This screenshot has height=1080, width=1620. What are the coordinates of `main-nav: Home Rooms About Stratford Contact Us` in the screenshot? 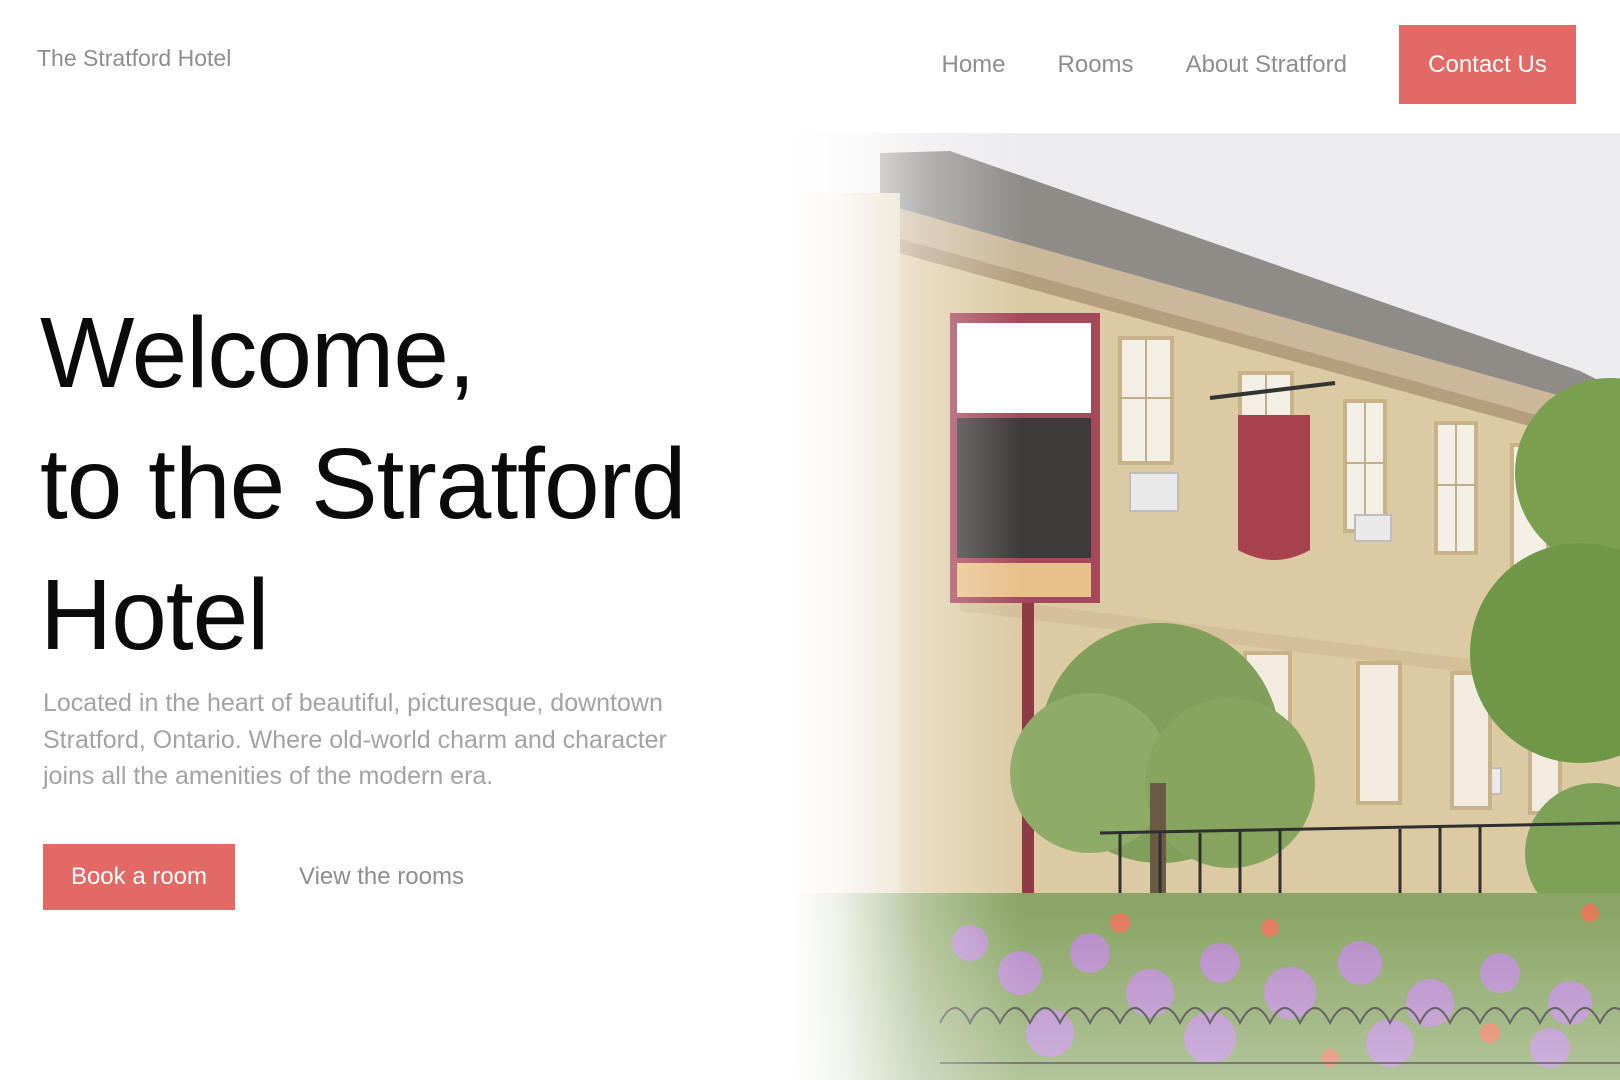 It's located at (1259, 64).